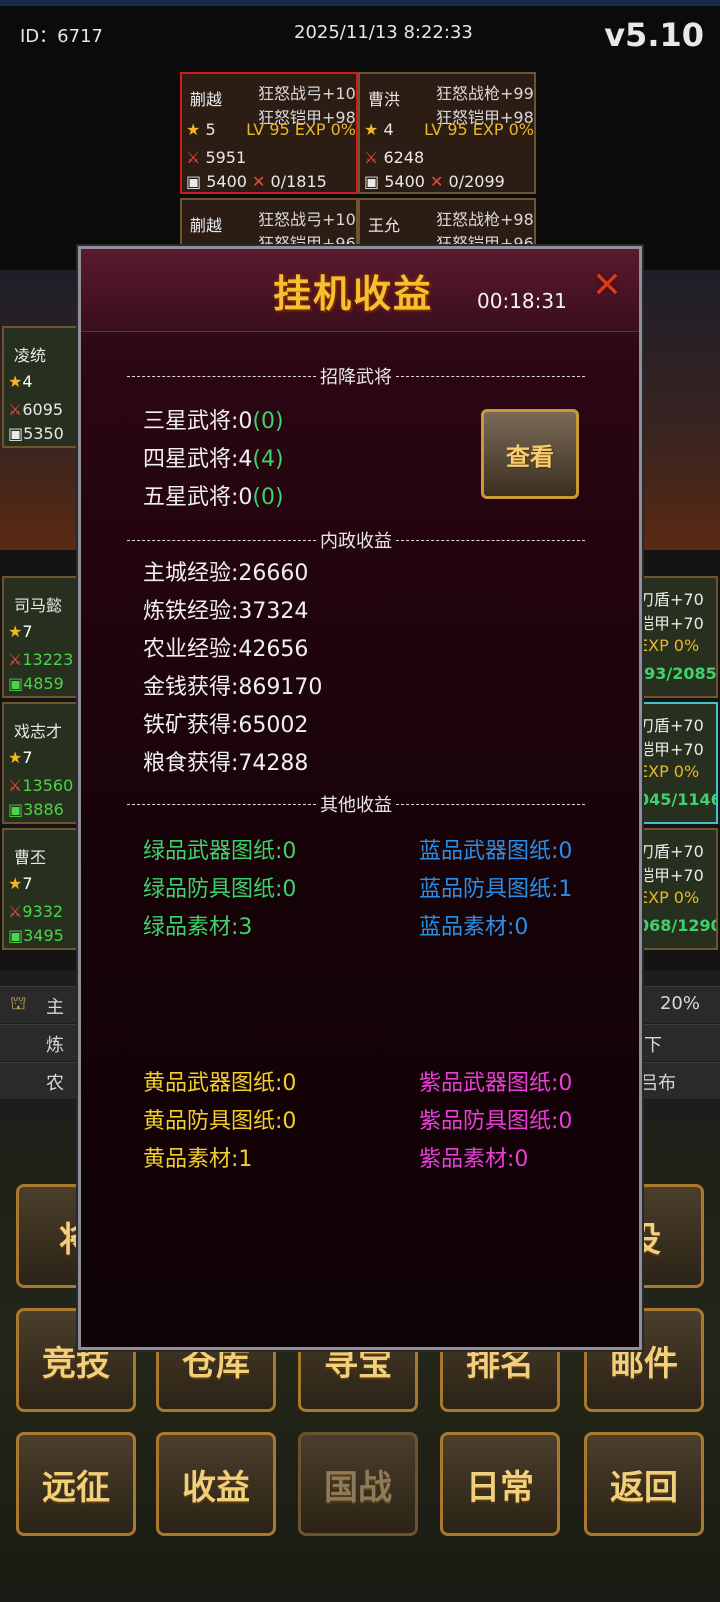  Describe the element at coordinates (654, 35) in the screenshot. I see `version-label: v5.10` at that location.